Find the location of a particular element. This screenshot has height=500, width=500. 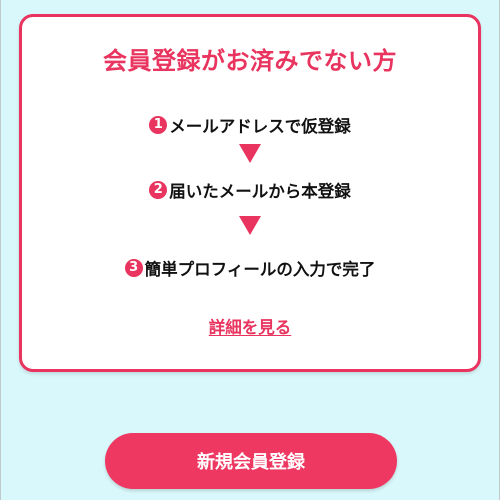

step-number-badge: 3 is located at coordinates (133, 268).